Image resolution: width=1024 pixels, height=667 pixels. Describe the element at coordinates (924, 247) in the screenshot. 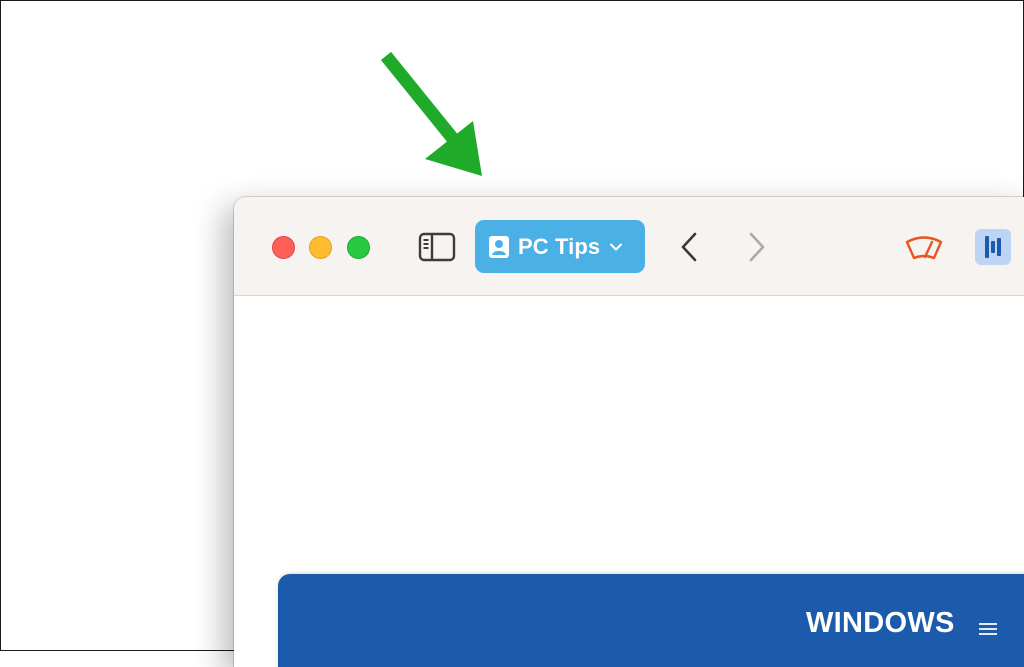

I see `windshield-wiper-icon` at that location.